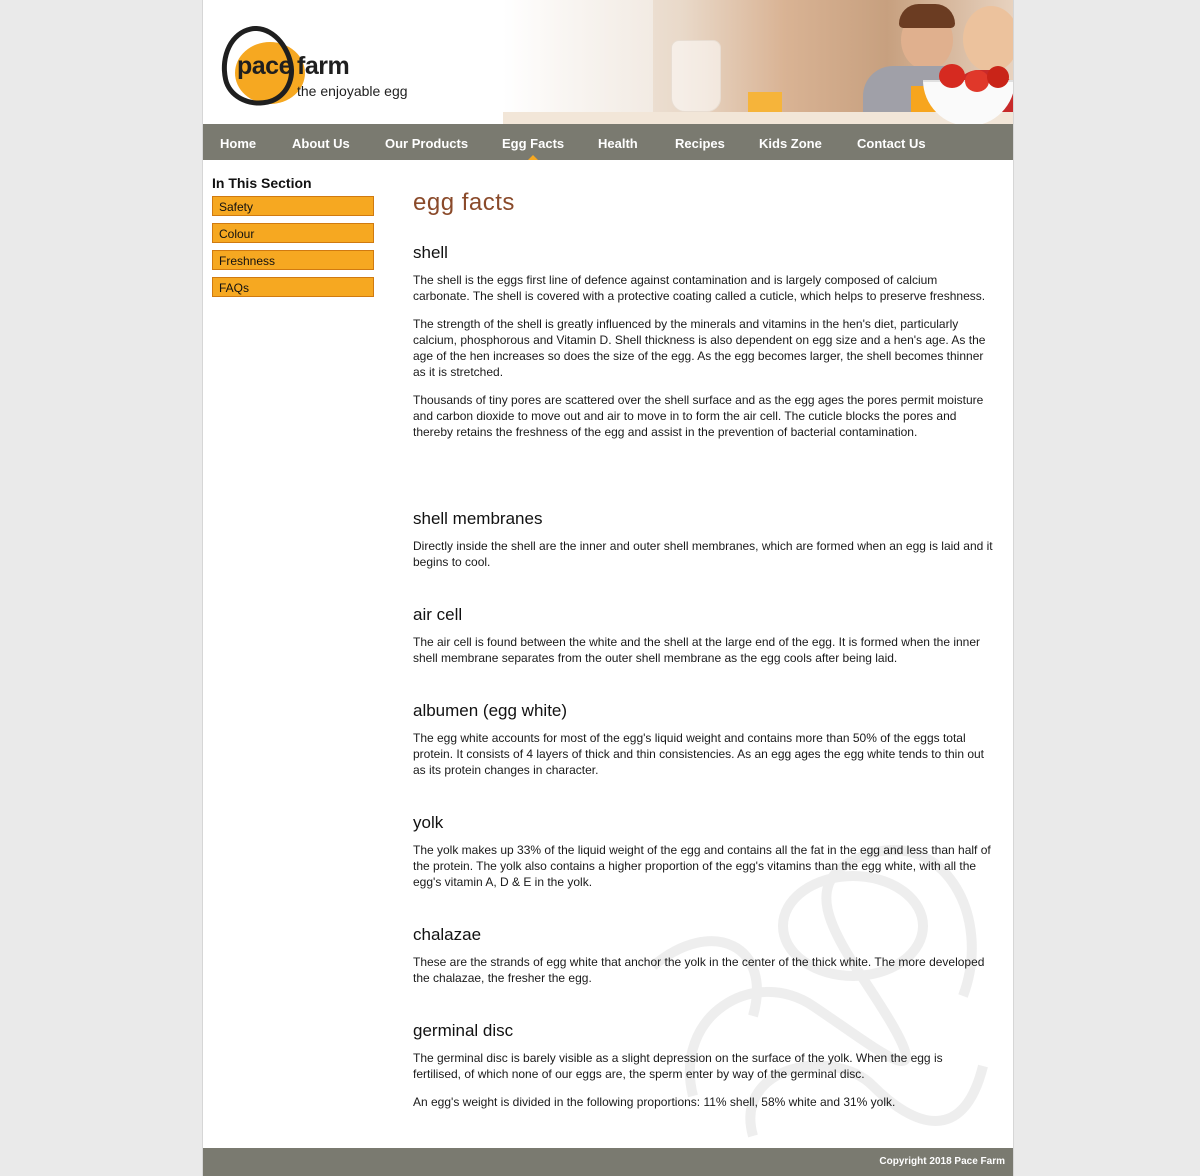  Describe the element at coordinates (428, 822) in the screenshot. I see `section-heading: yolk` at that location.